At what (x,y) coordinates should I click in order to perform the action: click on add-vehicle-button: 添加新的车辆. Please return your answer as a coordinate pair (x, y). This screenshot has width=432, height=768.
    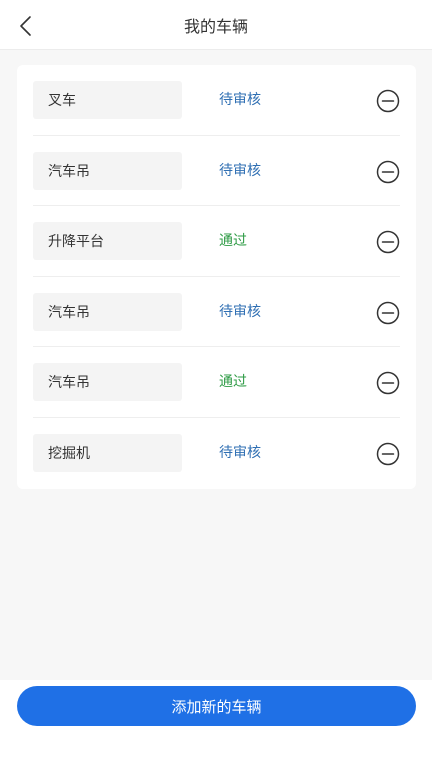
    Looking at the image, I should click on (216, 706).